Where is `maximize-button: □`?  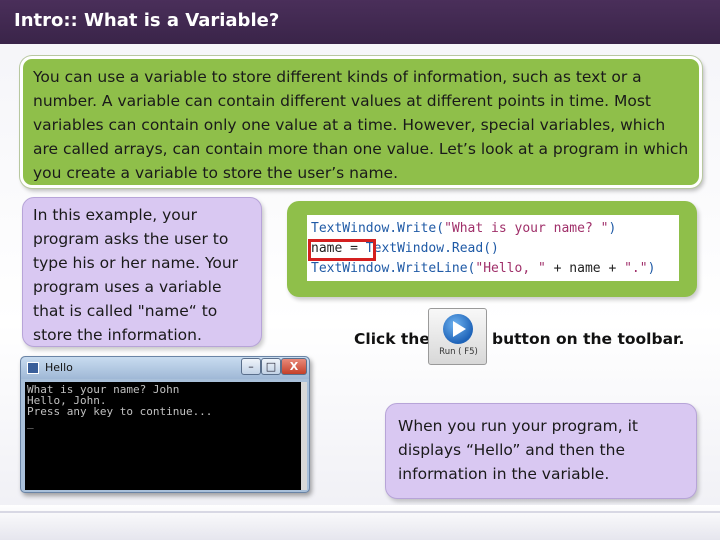
maximize-button: □ is located at coordinates (271, 366).